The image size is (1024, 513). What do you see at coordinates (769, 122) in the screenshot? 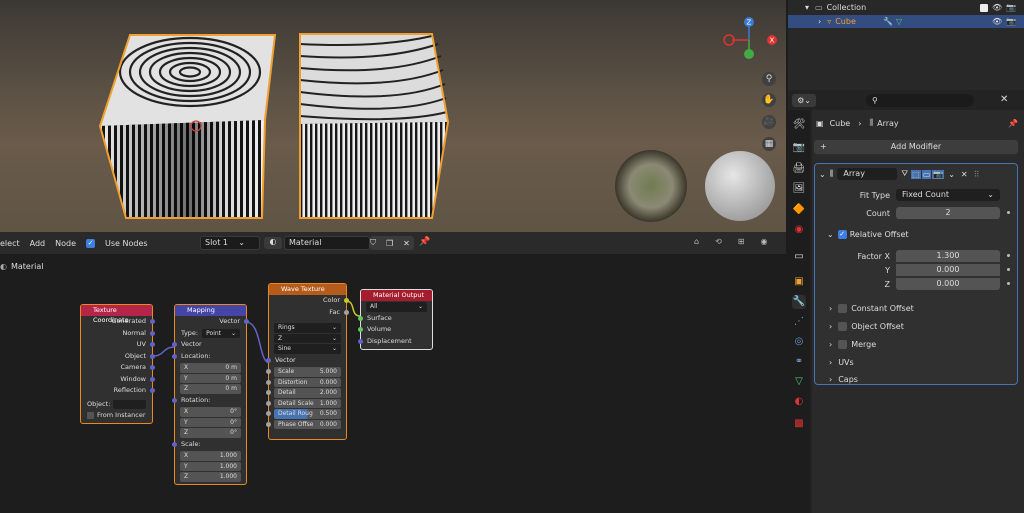
I see `camera-icon: 🎥` at bounding box center [769, 122].